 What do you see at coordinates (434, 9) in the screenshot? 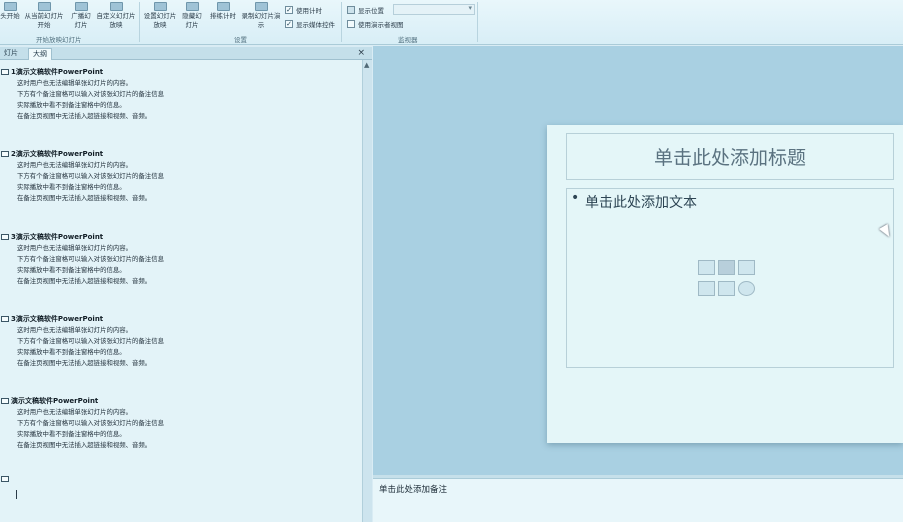
I see `display-location-dropdown` at bounding box center [434, 9].